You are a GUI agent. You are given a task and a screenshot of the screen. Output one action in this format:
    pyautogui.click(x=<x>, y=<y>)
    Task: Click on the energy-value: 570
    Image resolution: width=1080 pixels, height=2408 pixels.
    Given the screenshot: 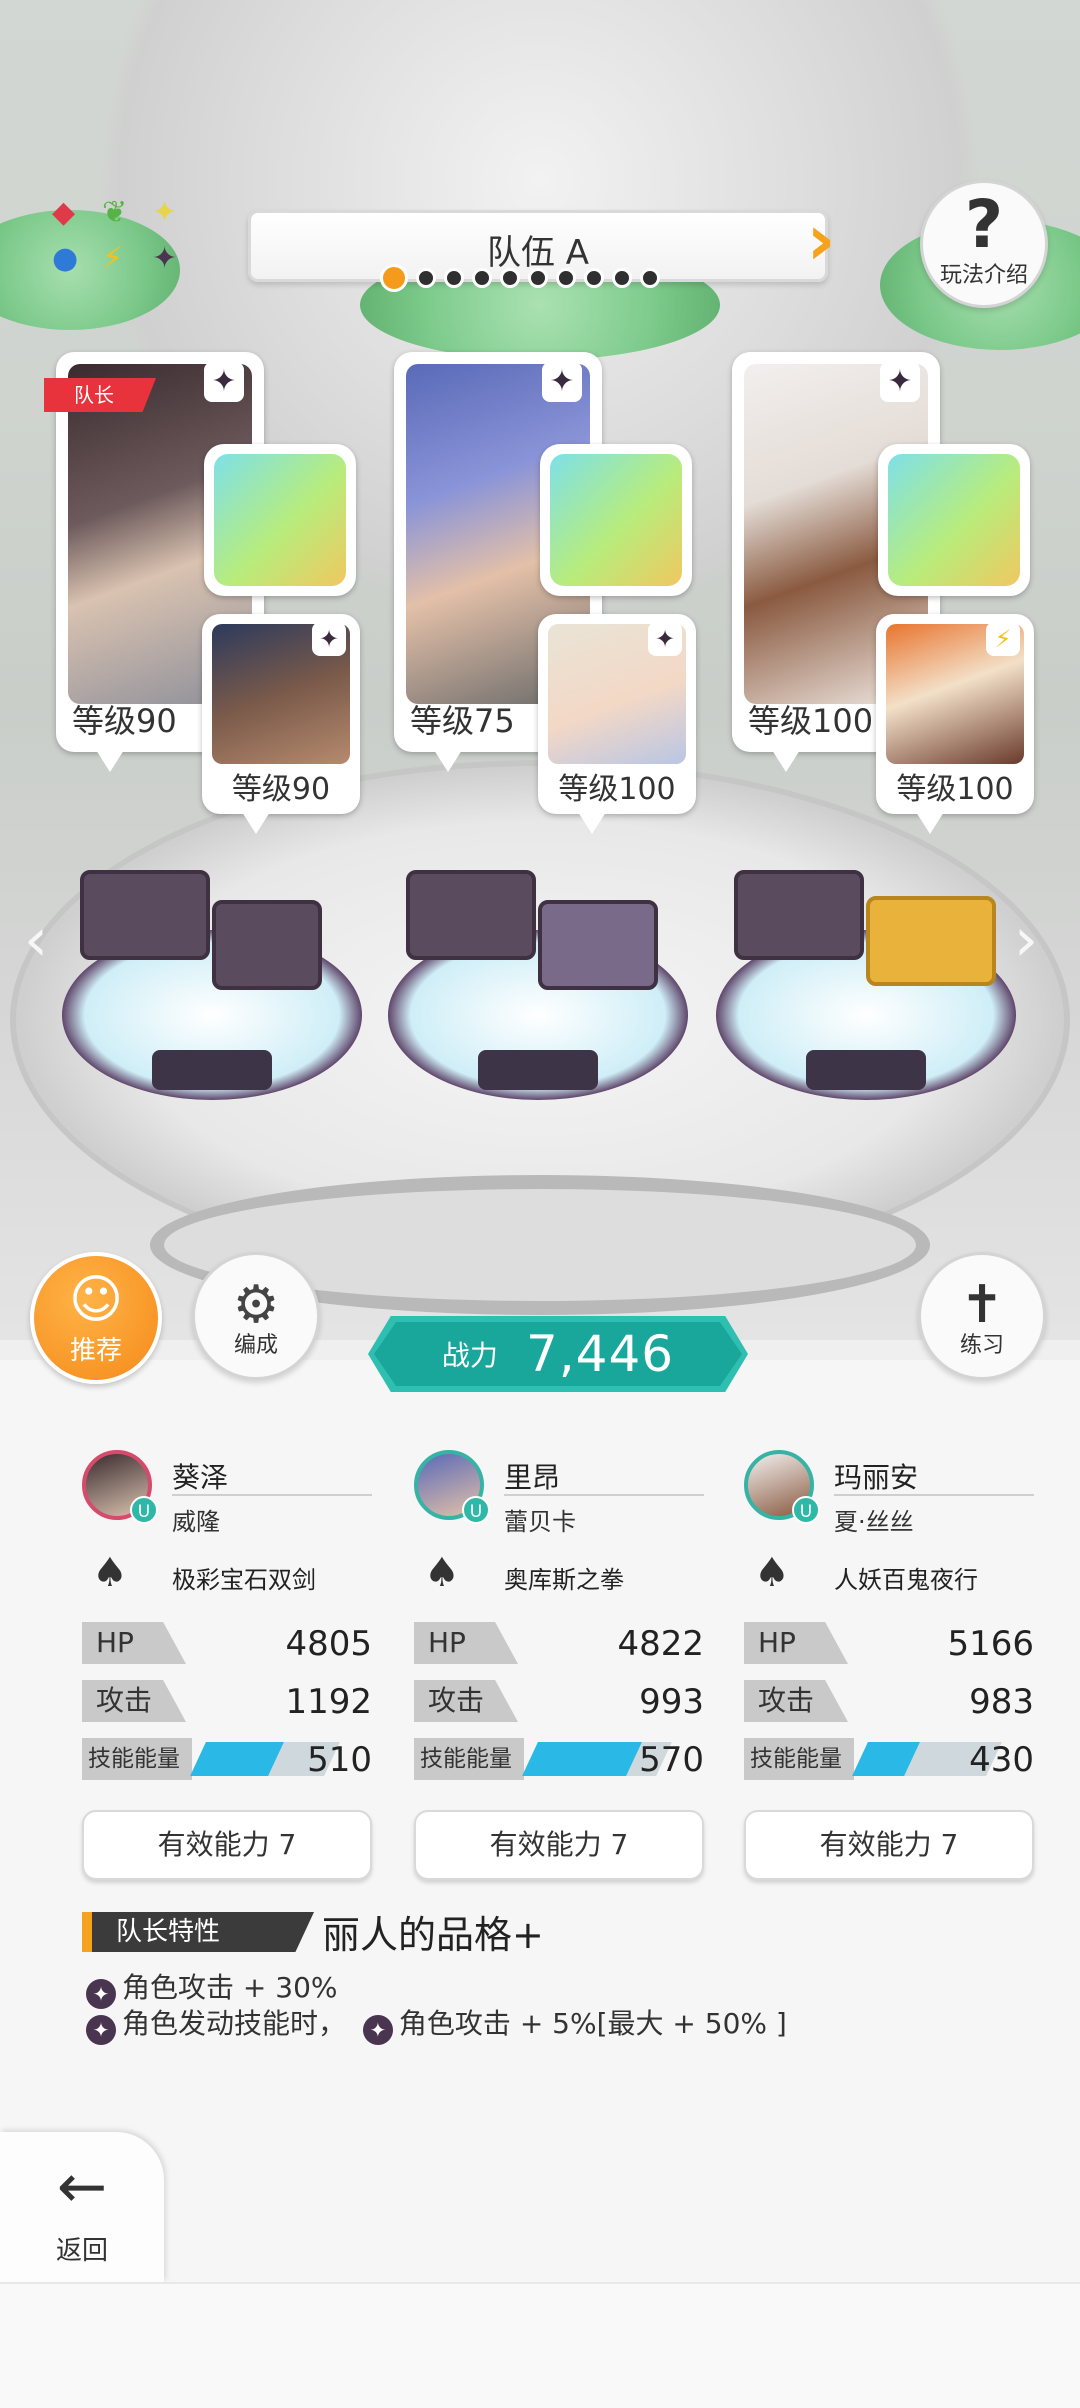 What is the action you would take?
    pyautogui.click(x=671, y=1760)
    